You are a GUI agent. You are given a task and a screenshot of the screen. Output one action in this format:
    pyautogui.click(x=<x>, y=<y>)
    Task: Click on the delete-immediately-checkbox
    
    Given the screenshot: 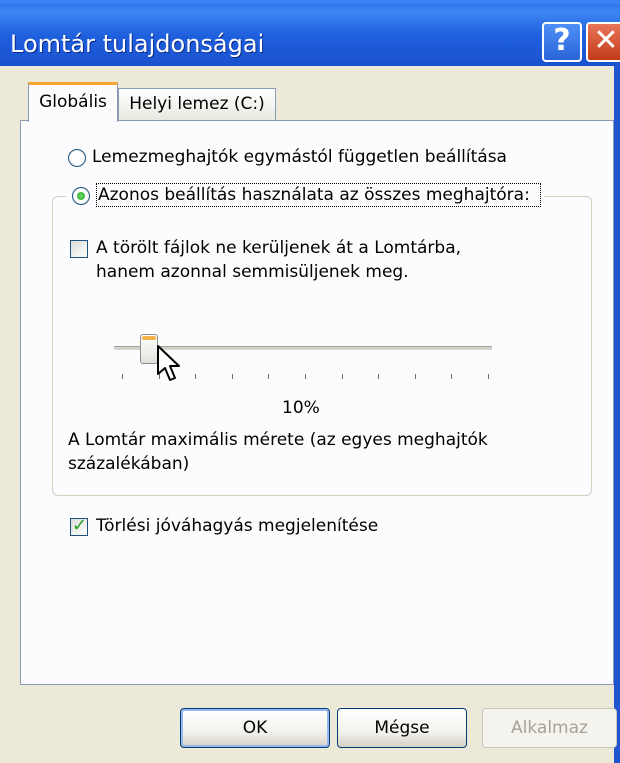 What is the action you would take?
    pyautogui.click(x=79, y=249)
    